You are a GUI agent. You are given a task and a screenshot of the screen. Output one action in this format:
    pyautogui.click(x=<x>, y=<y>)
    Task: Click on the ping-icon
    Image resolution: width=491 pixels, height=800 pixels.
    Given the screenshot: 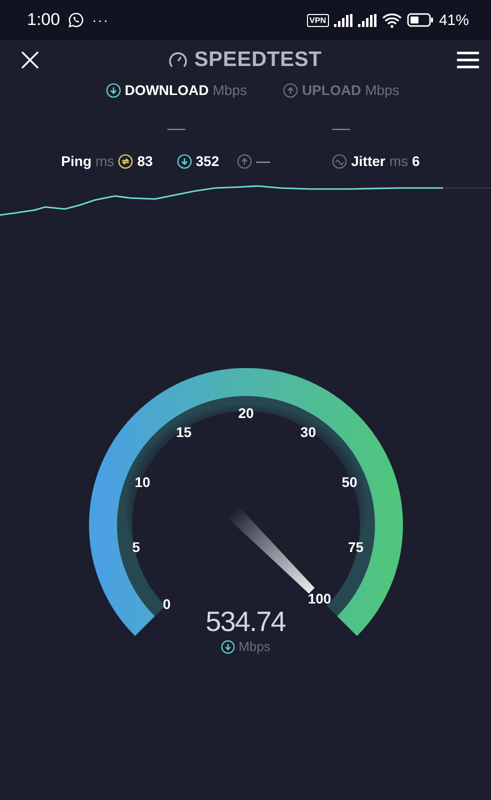 What is the action you would take?
    pyautogui.click(x=126, y=161)
    